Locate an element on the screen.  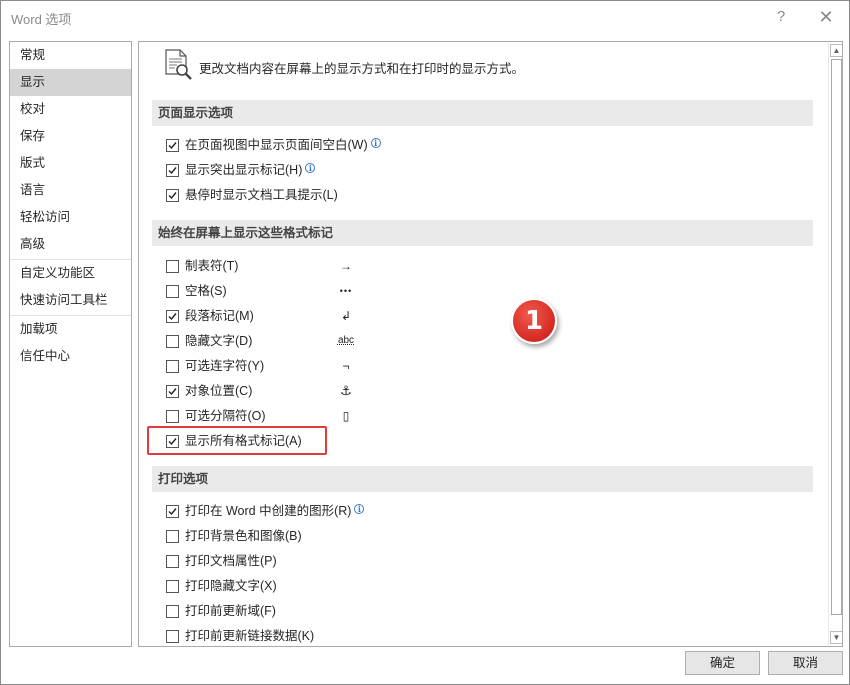
nav-item-accessibility: 轻松访问 is located at coordinates (70, 217).